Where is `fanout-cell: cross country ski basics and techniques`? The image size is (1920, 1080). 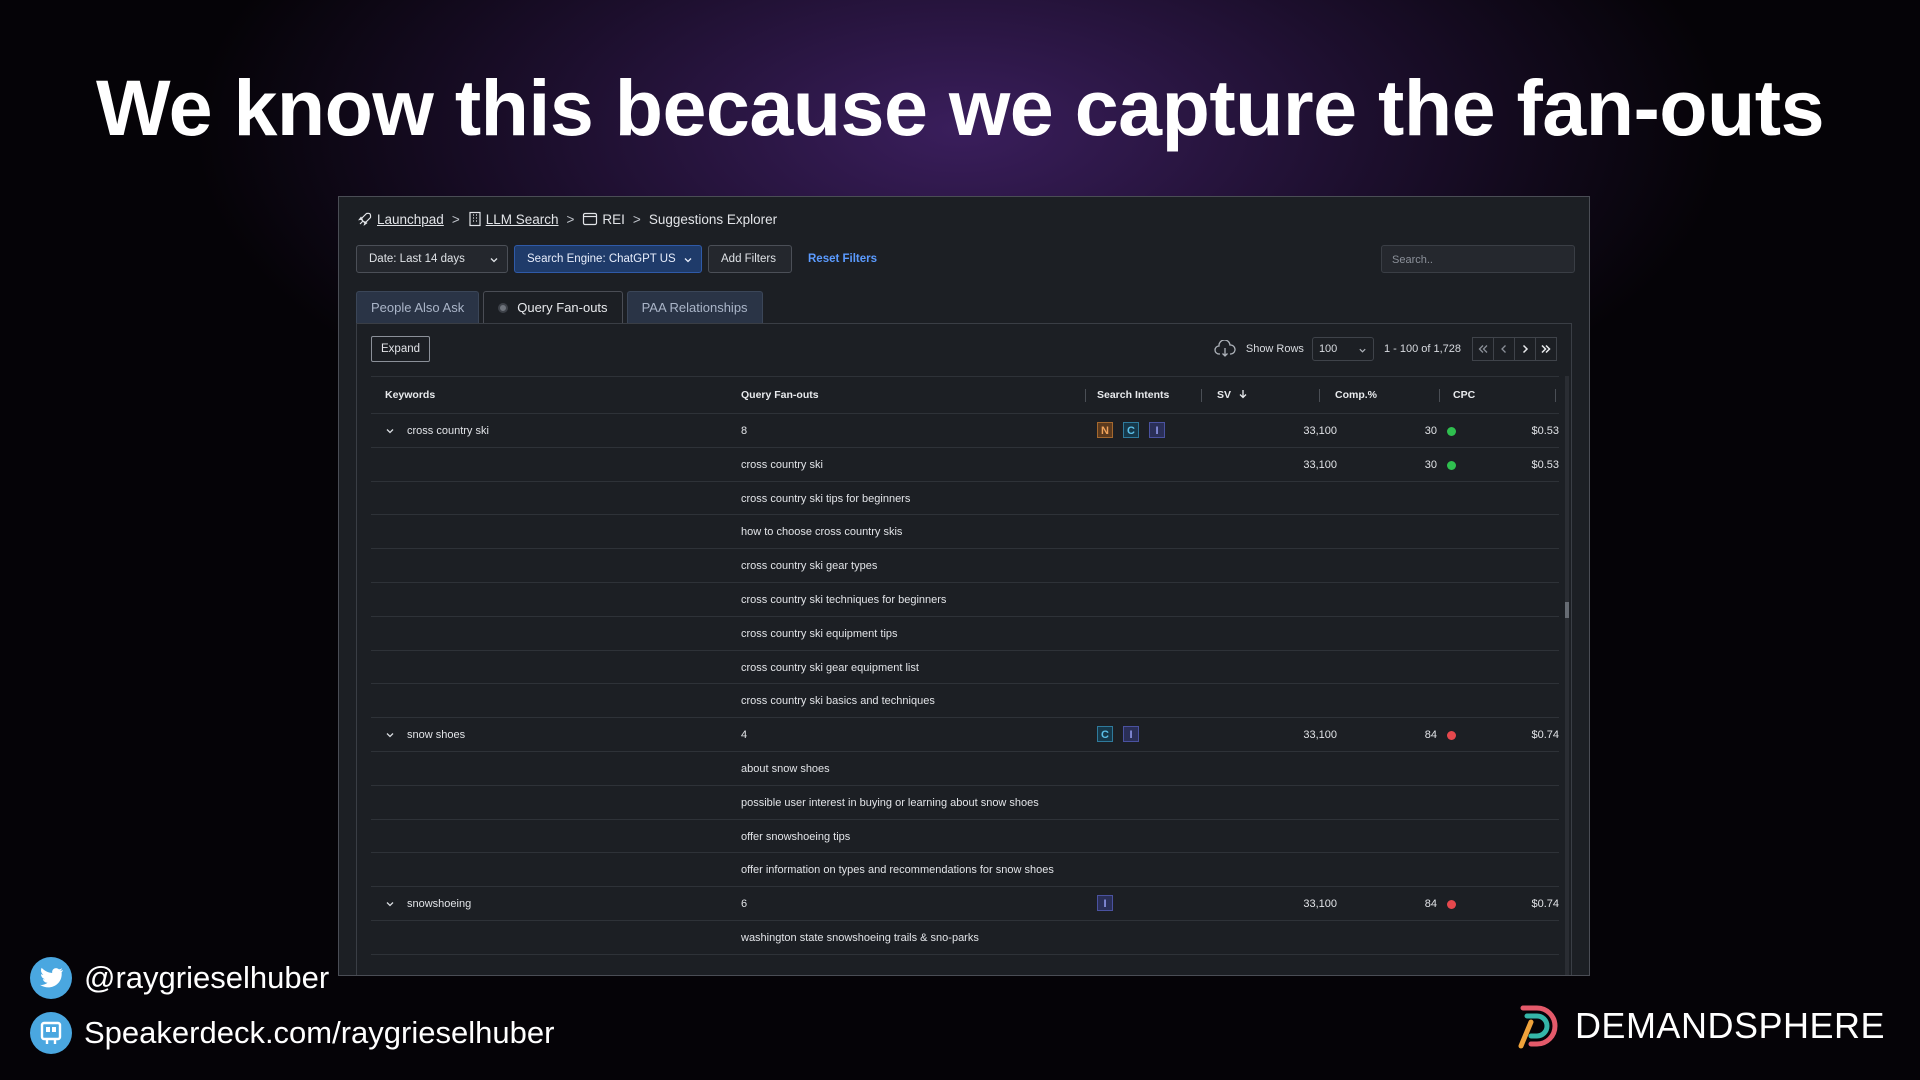 fanout-cell: cross country ski basics and techniques is located at coordinates (838, 701).